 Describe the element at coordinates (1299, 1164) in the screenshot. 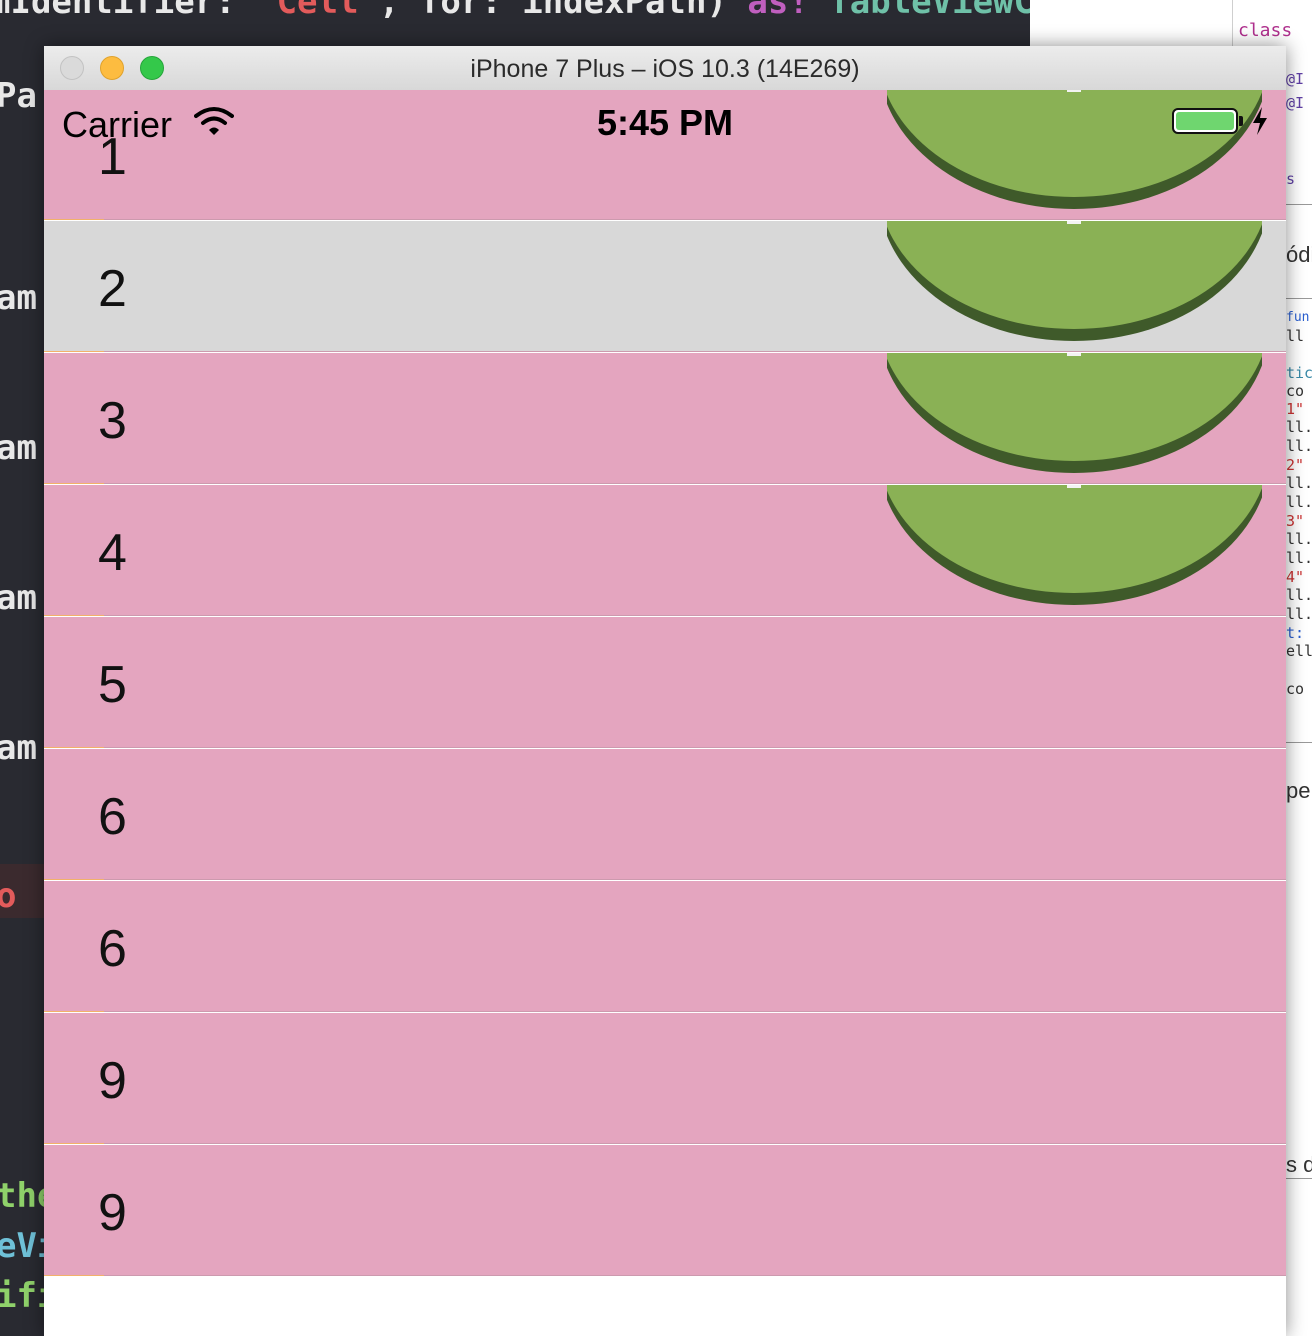

I see `code-fragment: s d` at that location.